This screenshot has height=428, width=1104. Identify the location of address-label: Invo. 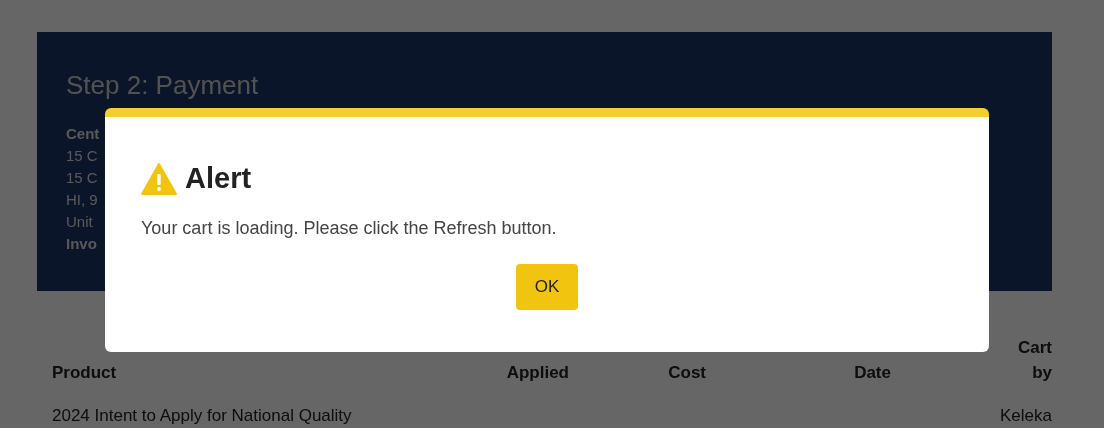
(81, 244).